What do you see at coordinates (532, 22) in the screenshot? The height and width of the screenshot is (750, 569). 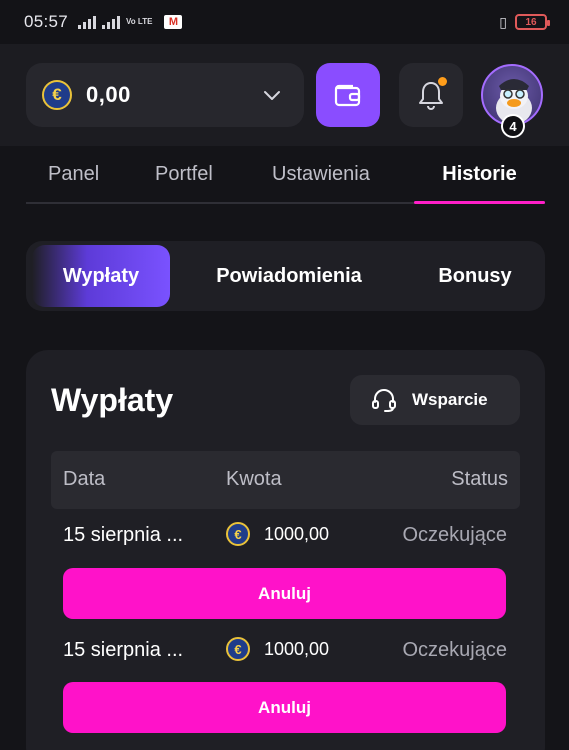 I see `battery-icon: 16` at bounding box center [532, 22].